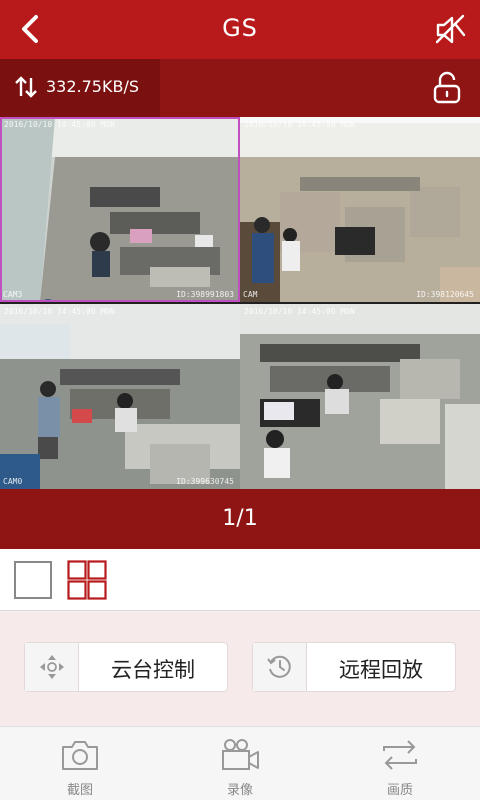 Image resolution: width=480 pixels, height=800 pixels. I want to click on camera-view-4: 2016/10/10 14:45:00 MON, so click(360, 396).